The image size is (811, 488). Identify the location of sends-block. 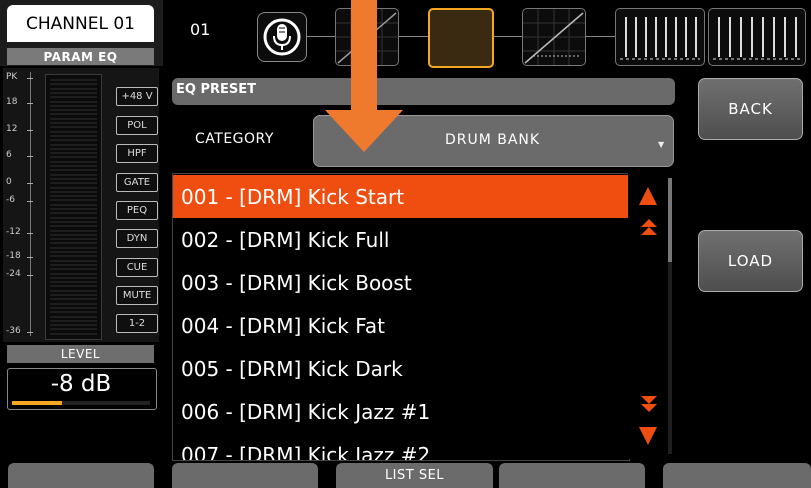
(660, 37).